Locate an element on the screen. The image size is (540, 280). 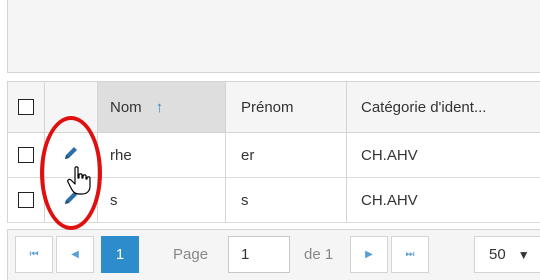
cell-nom: s is located at coordinates (162, 200).